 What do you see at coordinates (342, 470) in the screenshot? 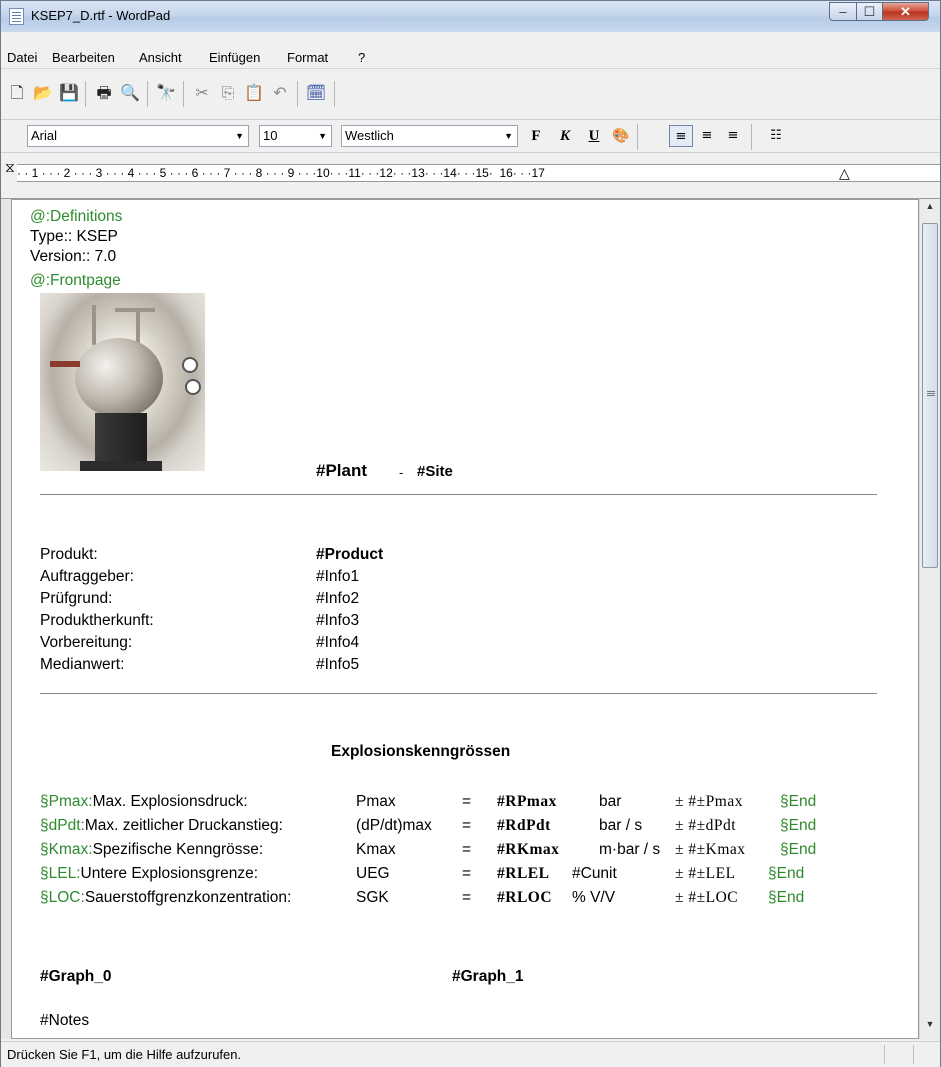
I see `plant-field: #Plant` at bounding box center [342, 470].